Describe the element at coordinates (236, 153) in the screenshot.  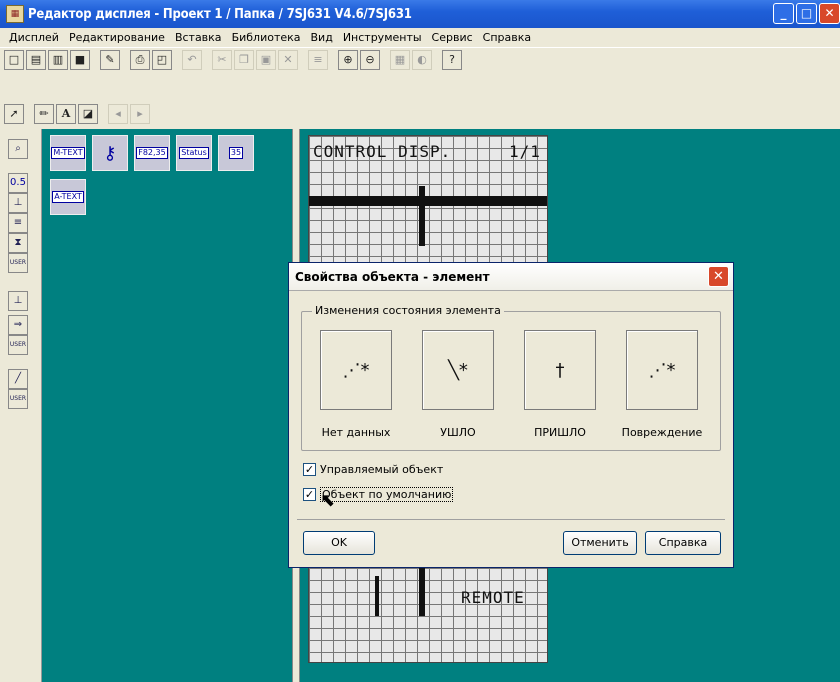
I see `palette-35: 35` at that location.